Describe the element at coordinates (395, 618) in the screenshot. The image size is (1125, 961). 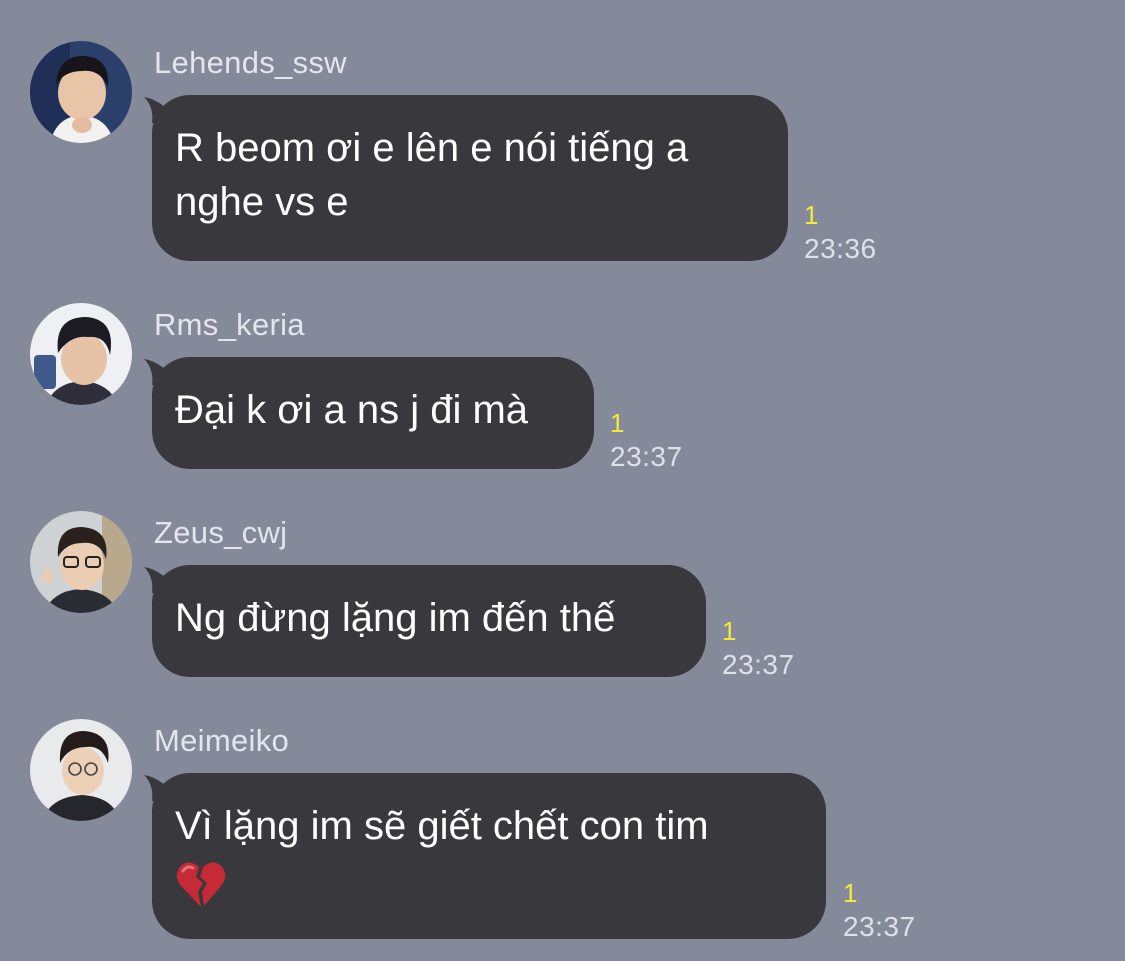
I see `message-text: Ng đừng lặng im đến thế` at that location.